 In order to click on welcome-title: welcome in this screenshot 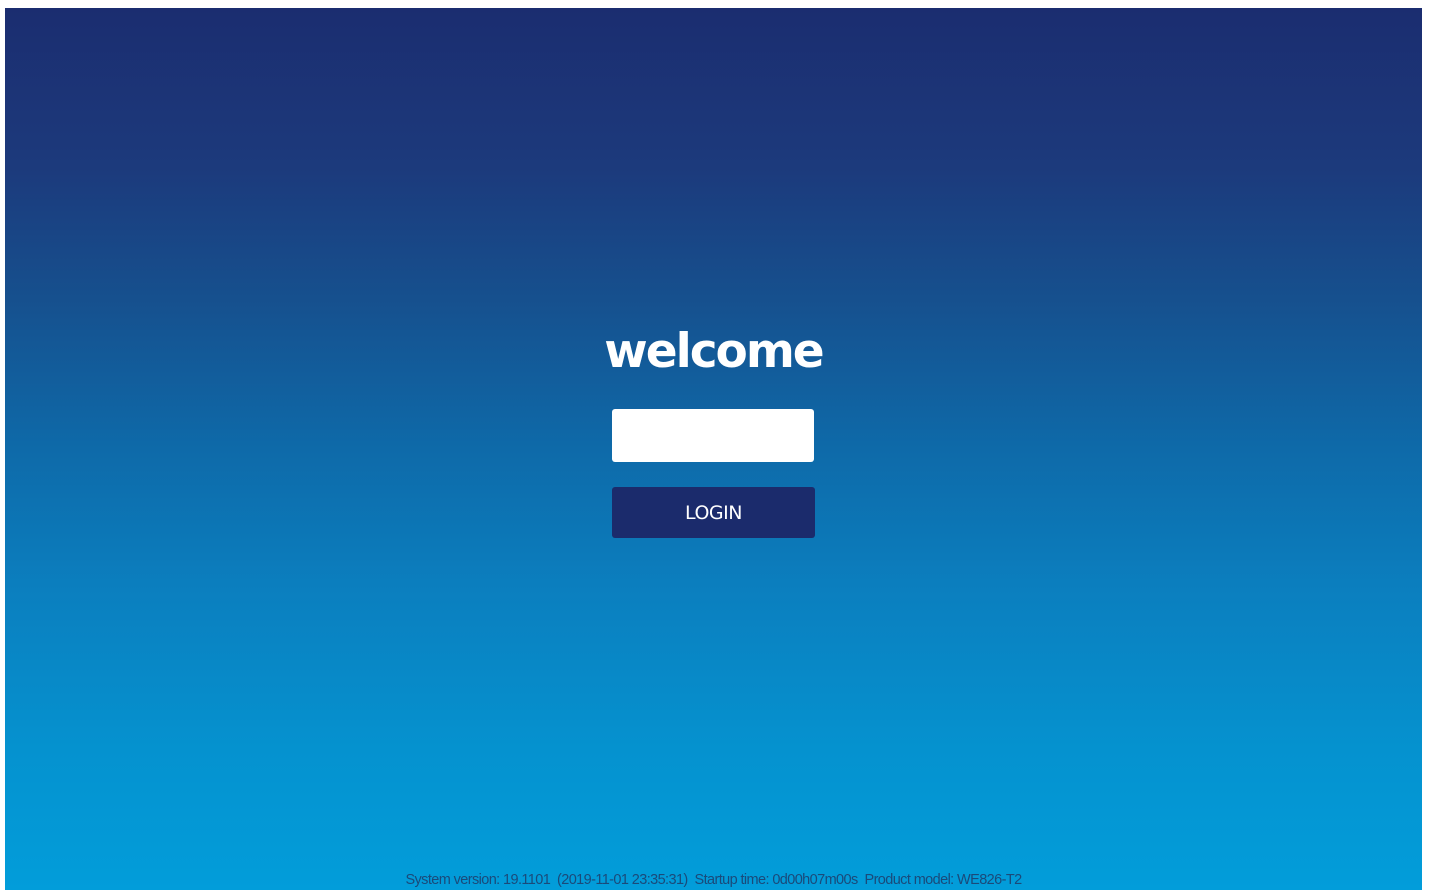, I will do `click(714, 351)`.